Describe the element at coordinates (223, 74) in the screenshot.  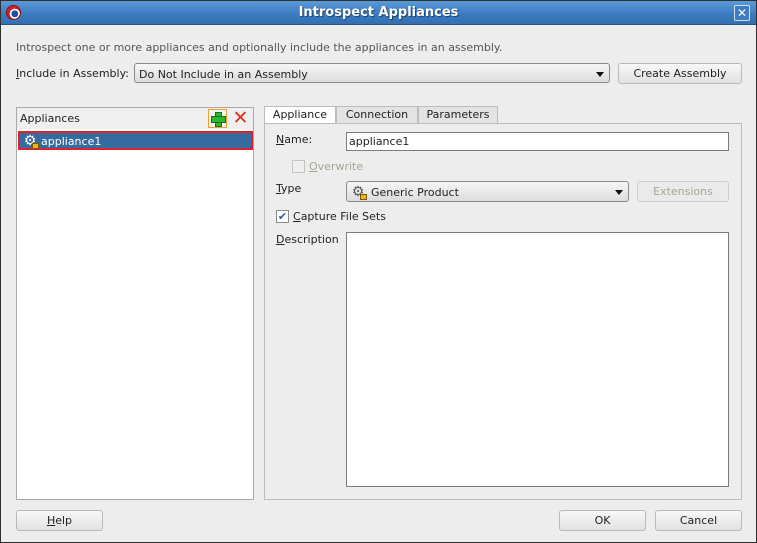
I see `assembly-select-value: Do Not Include in an Assembly` at that location.